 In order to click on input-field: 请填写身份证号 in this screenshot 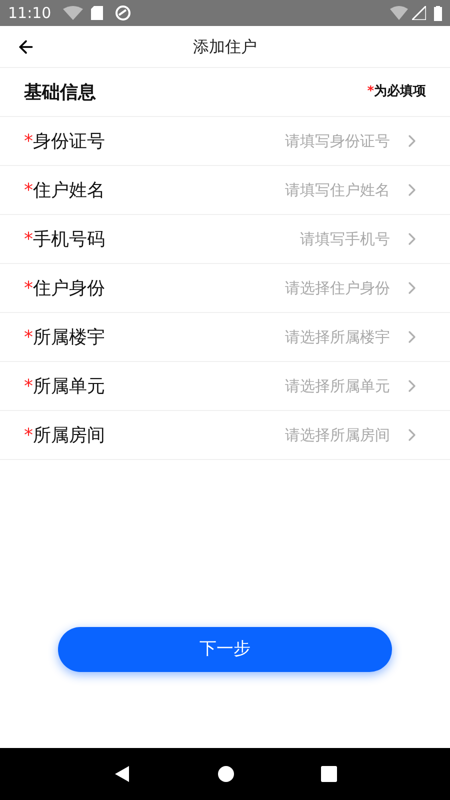, I will do `click(247, 141)`.